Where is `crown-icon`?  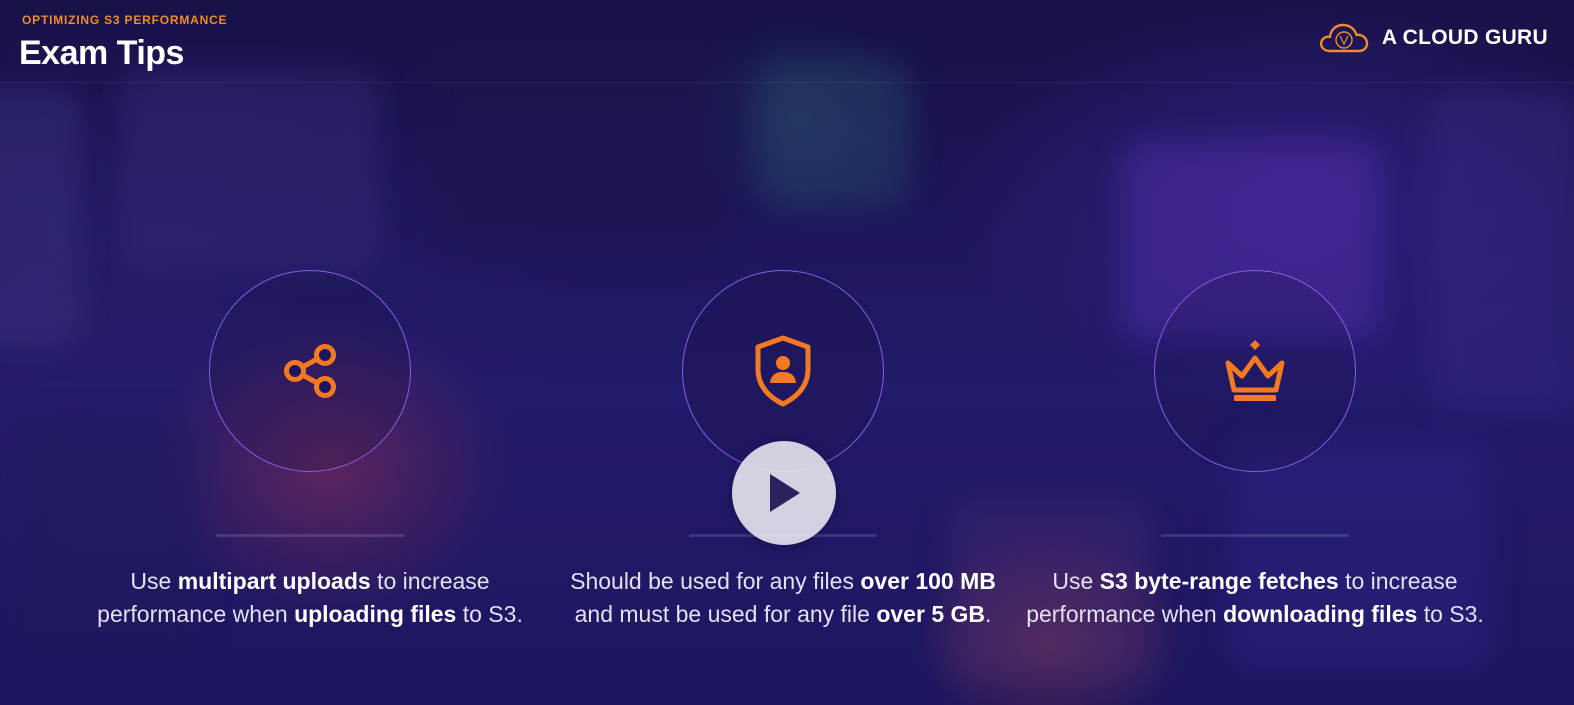 crown-icon is located at coordinates (1255, 370).